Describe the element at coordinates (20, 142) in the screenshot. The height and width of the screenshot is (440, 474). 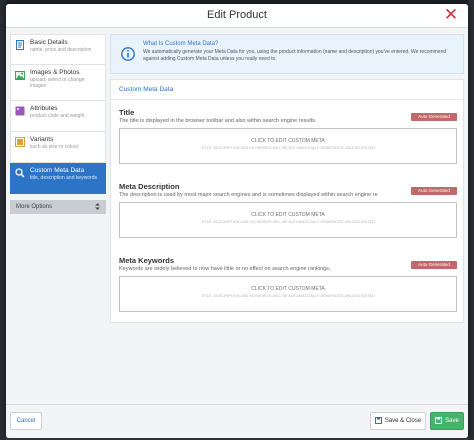
I see `variants-icon` at that location.